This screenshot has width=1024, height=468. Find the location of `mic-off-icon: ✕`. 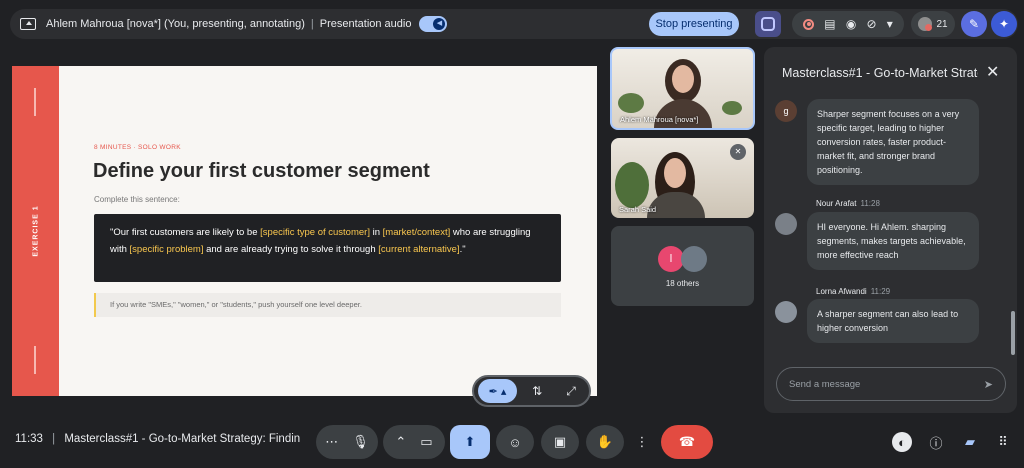

mic-off-icon: ✕ is located at coordinates (738, 152).